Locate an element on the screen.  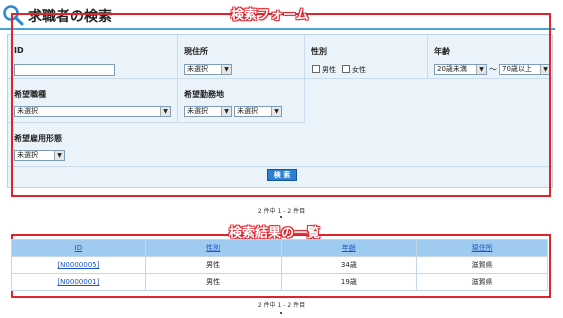
column-header-id: ID is located at coordinates (78, 248).